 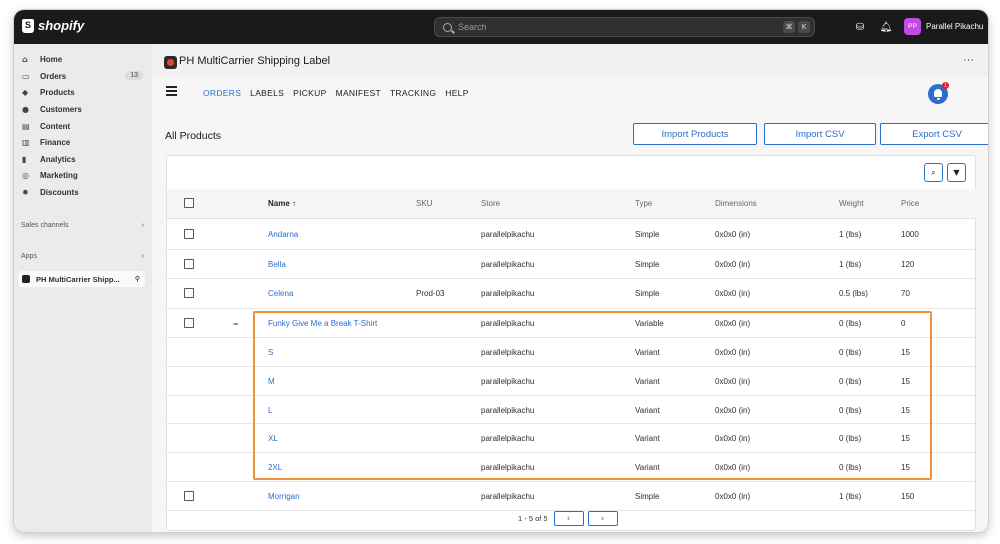 I want to click on sidebar-item-home: ⌂ Home, so click(x=82, y=59).